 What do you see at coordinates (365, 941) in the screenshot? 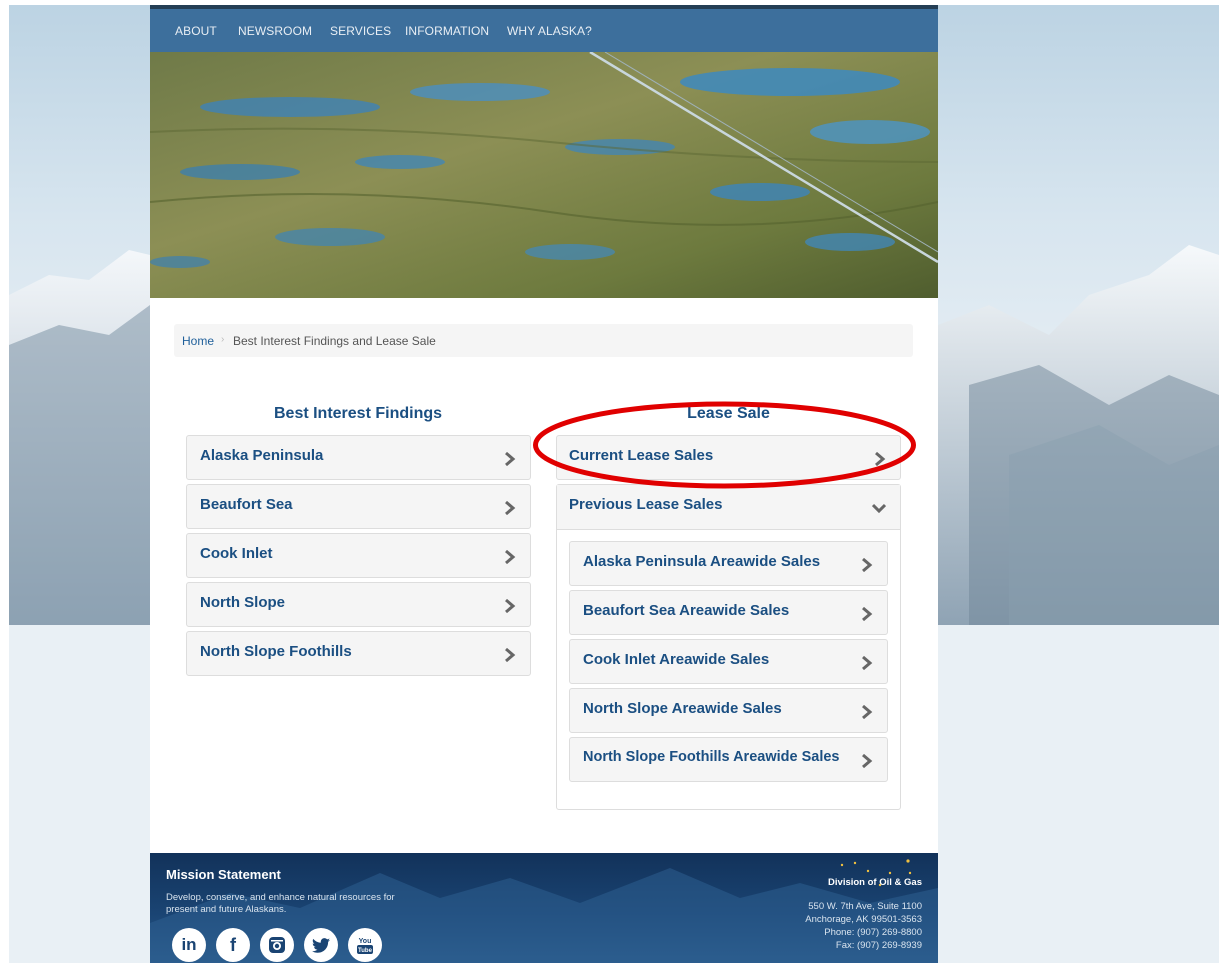
I see `svg-text: You` at bounding box center [365, 941].